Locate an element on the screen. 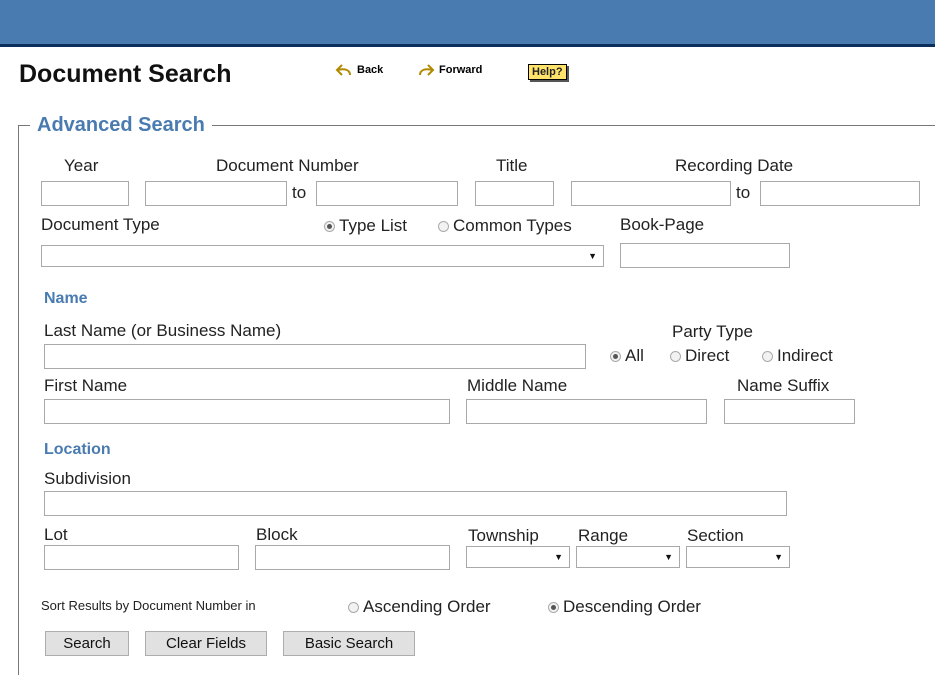  descending-radio is located at coordinates (553, 607).